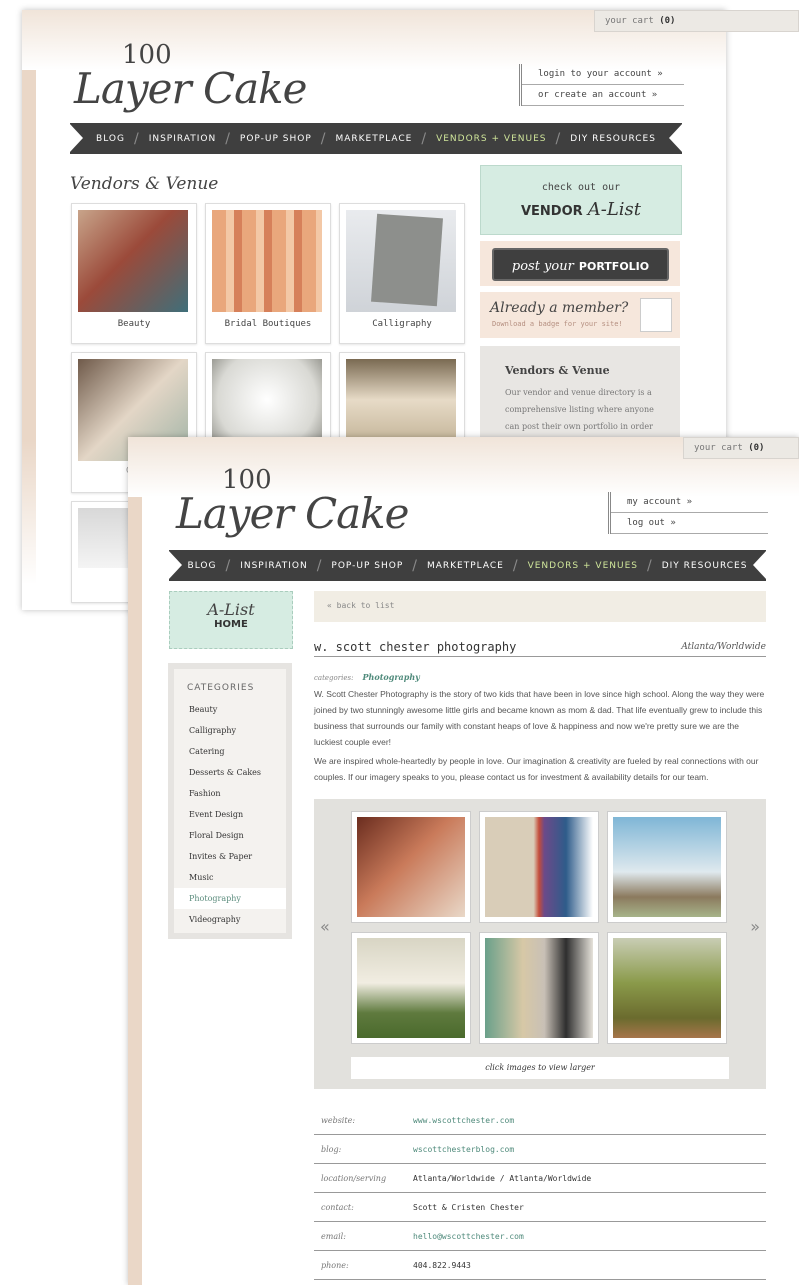 This screenshot has width=799, height=1285. I want to click on categories-title: CATEGORIES, so click(221, 688).